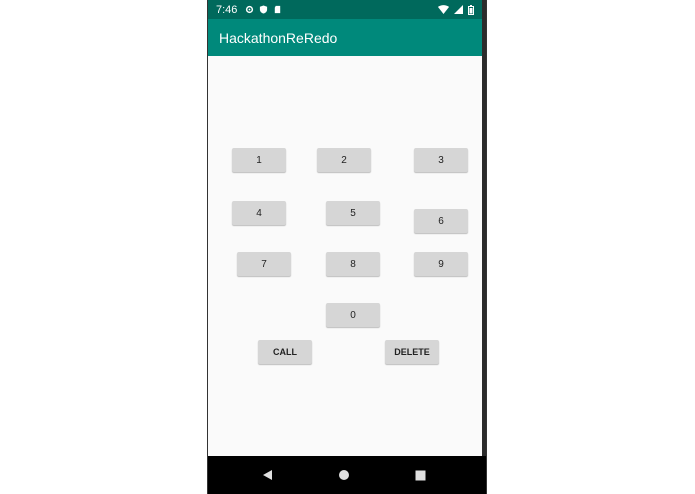  What do you see at coordinates (345, 9) in the screenshot?
I see `status-bar: 7:46` at bounding box center [345, 9].